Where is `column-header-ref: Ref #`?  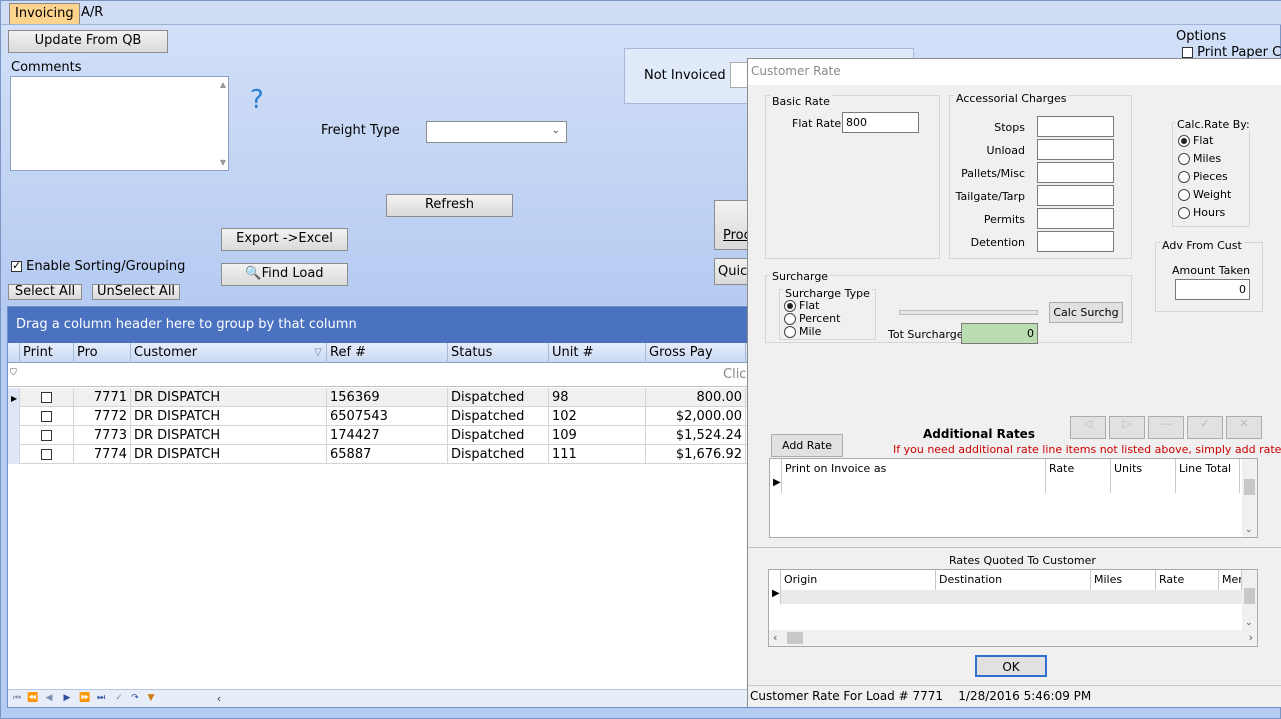 column-header-ref: Ref # is located at coordinates (387, 353).